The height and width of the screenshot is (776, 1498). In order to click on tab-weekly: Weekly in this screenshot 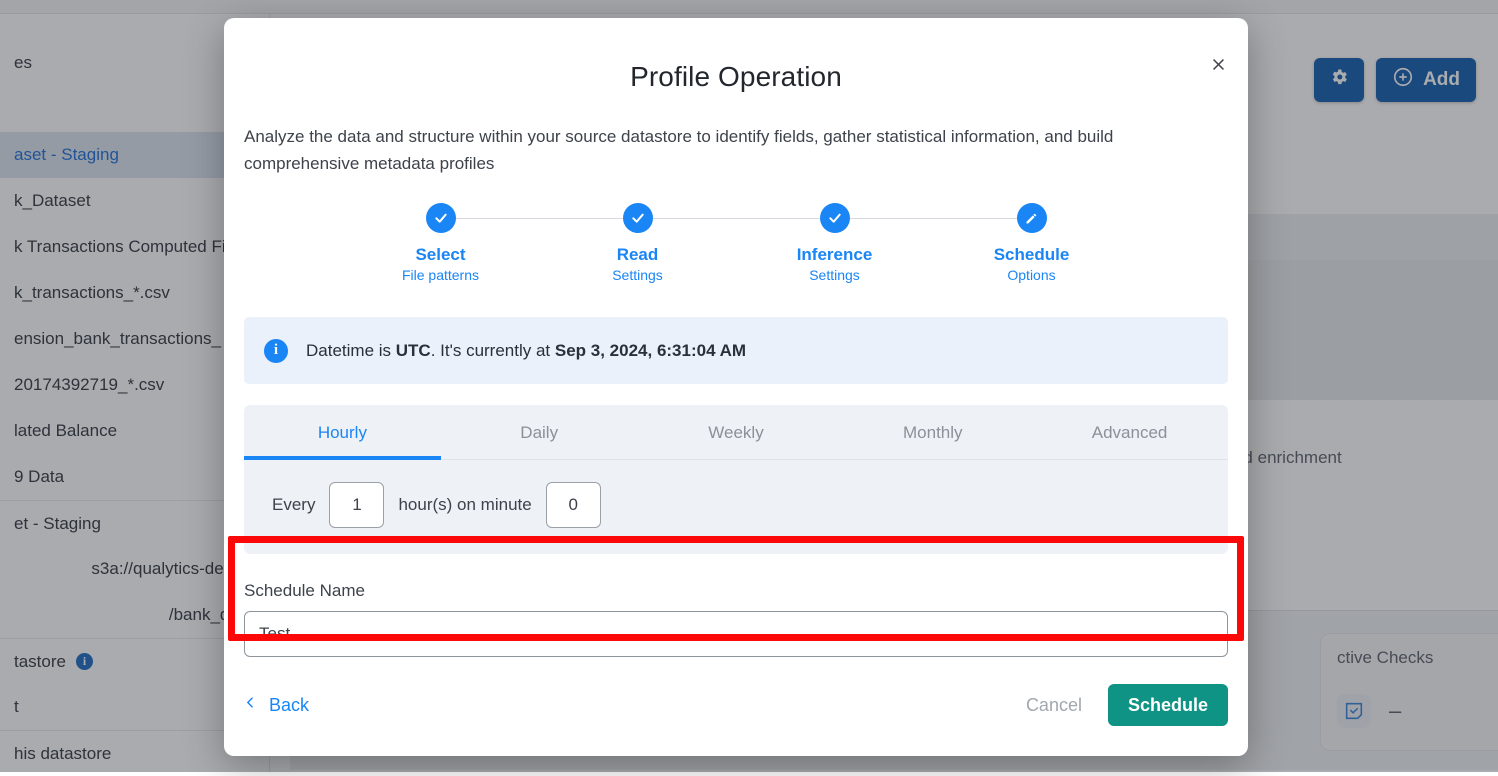, I will do `click(736, 432)`.